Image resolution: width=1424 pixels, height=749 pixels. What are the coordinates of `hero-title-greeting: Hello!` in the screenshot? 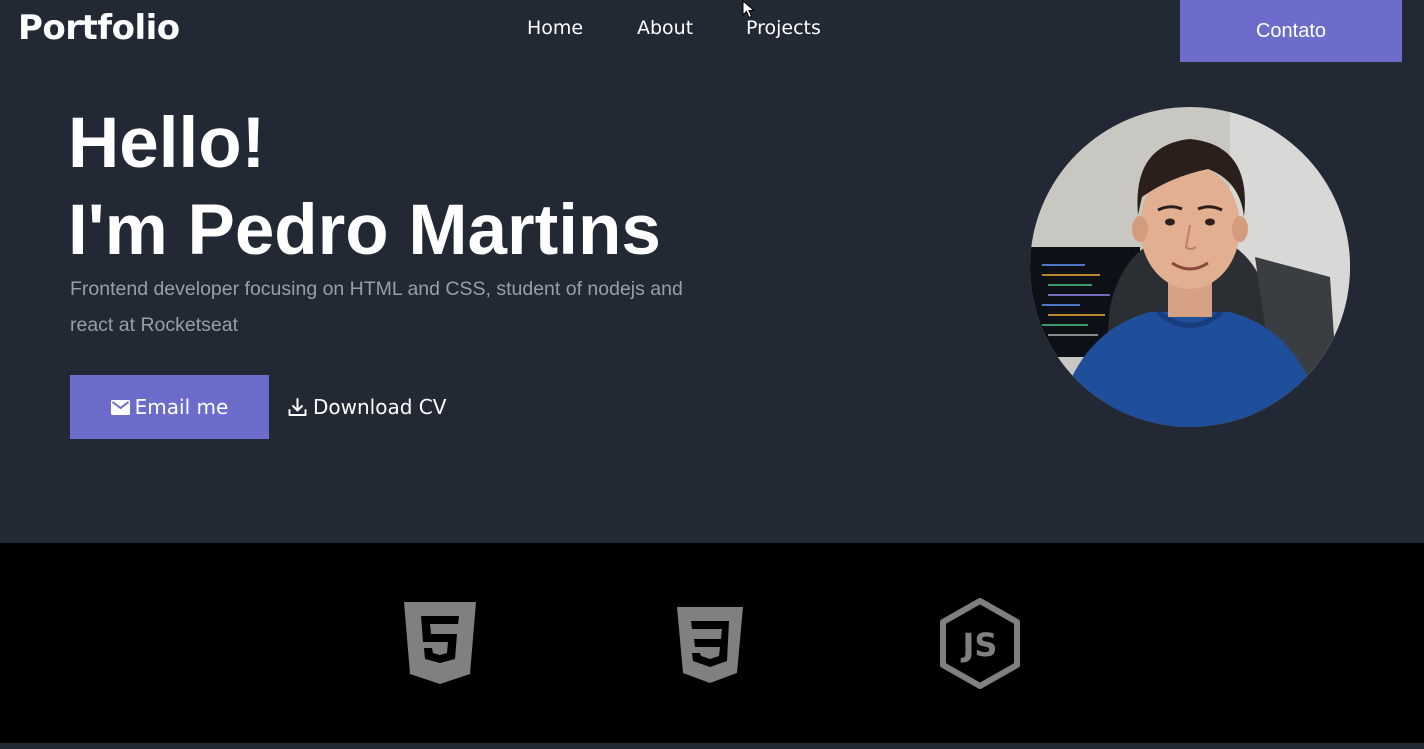 It's located at (167, 143).